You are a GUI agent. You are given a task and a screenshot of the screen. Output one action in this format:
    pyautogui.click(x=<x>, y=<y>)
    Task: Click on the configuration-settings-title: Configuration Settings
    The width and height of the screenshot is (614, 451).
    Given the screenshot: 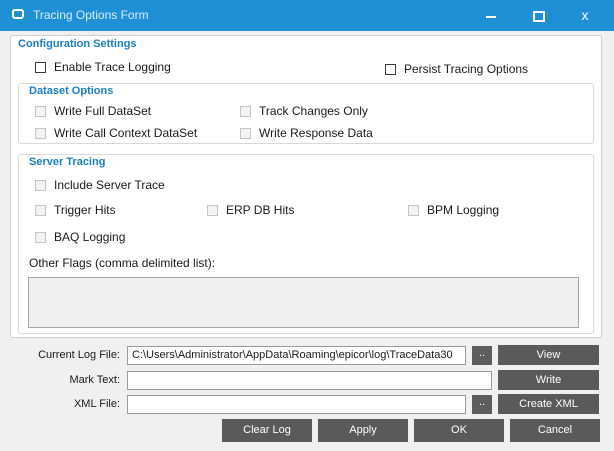 What is the action you would take?
    pyautogui.click(x=77, y=44)
    